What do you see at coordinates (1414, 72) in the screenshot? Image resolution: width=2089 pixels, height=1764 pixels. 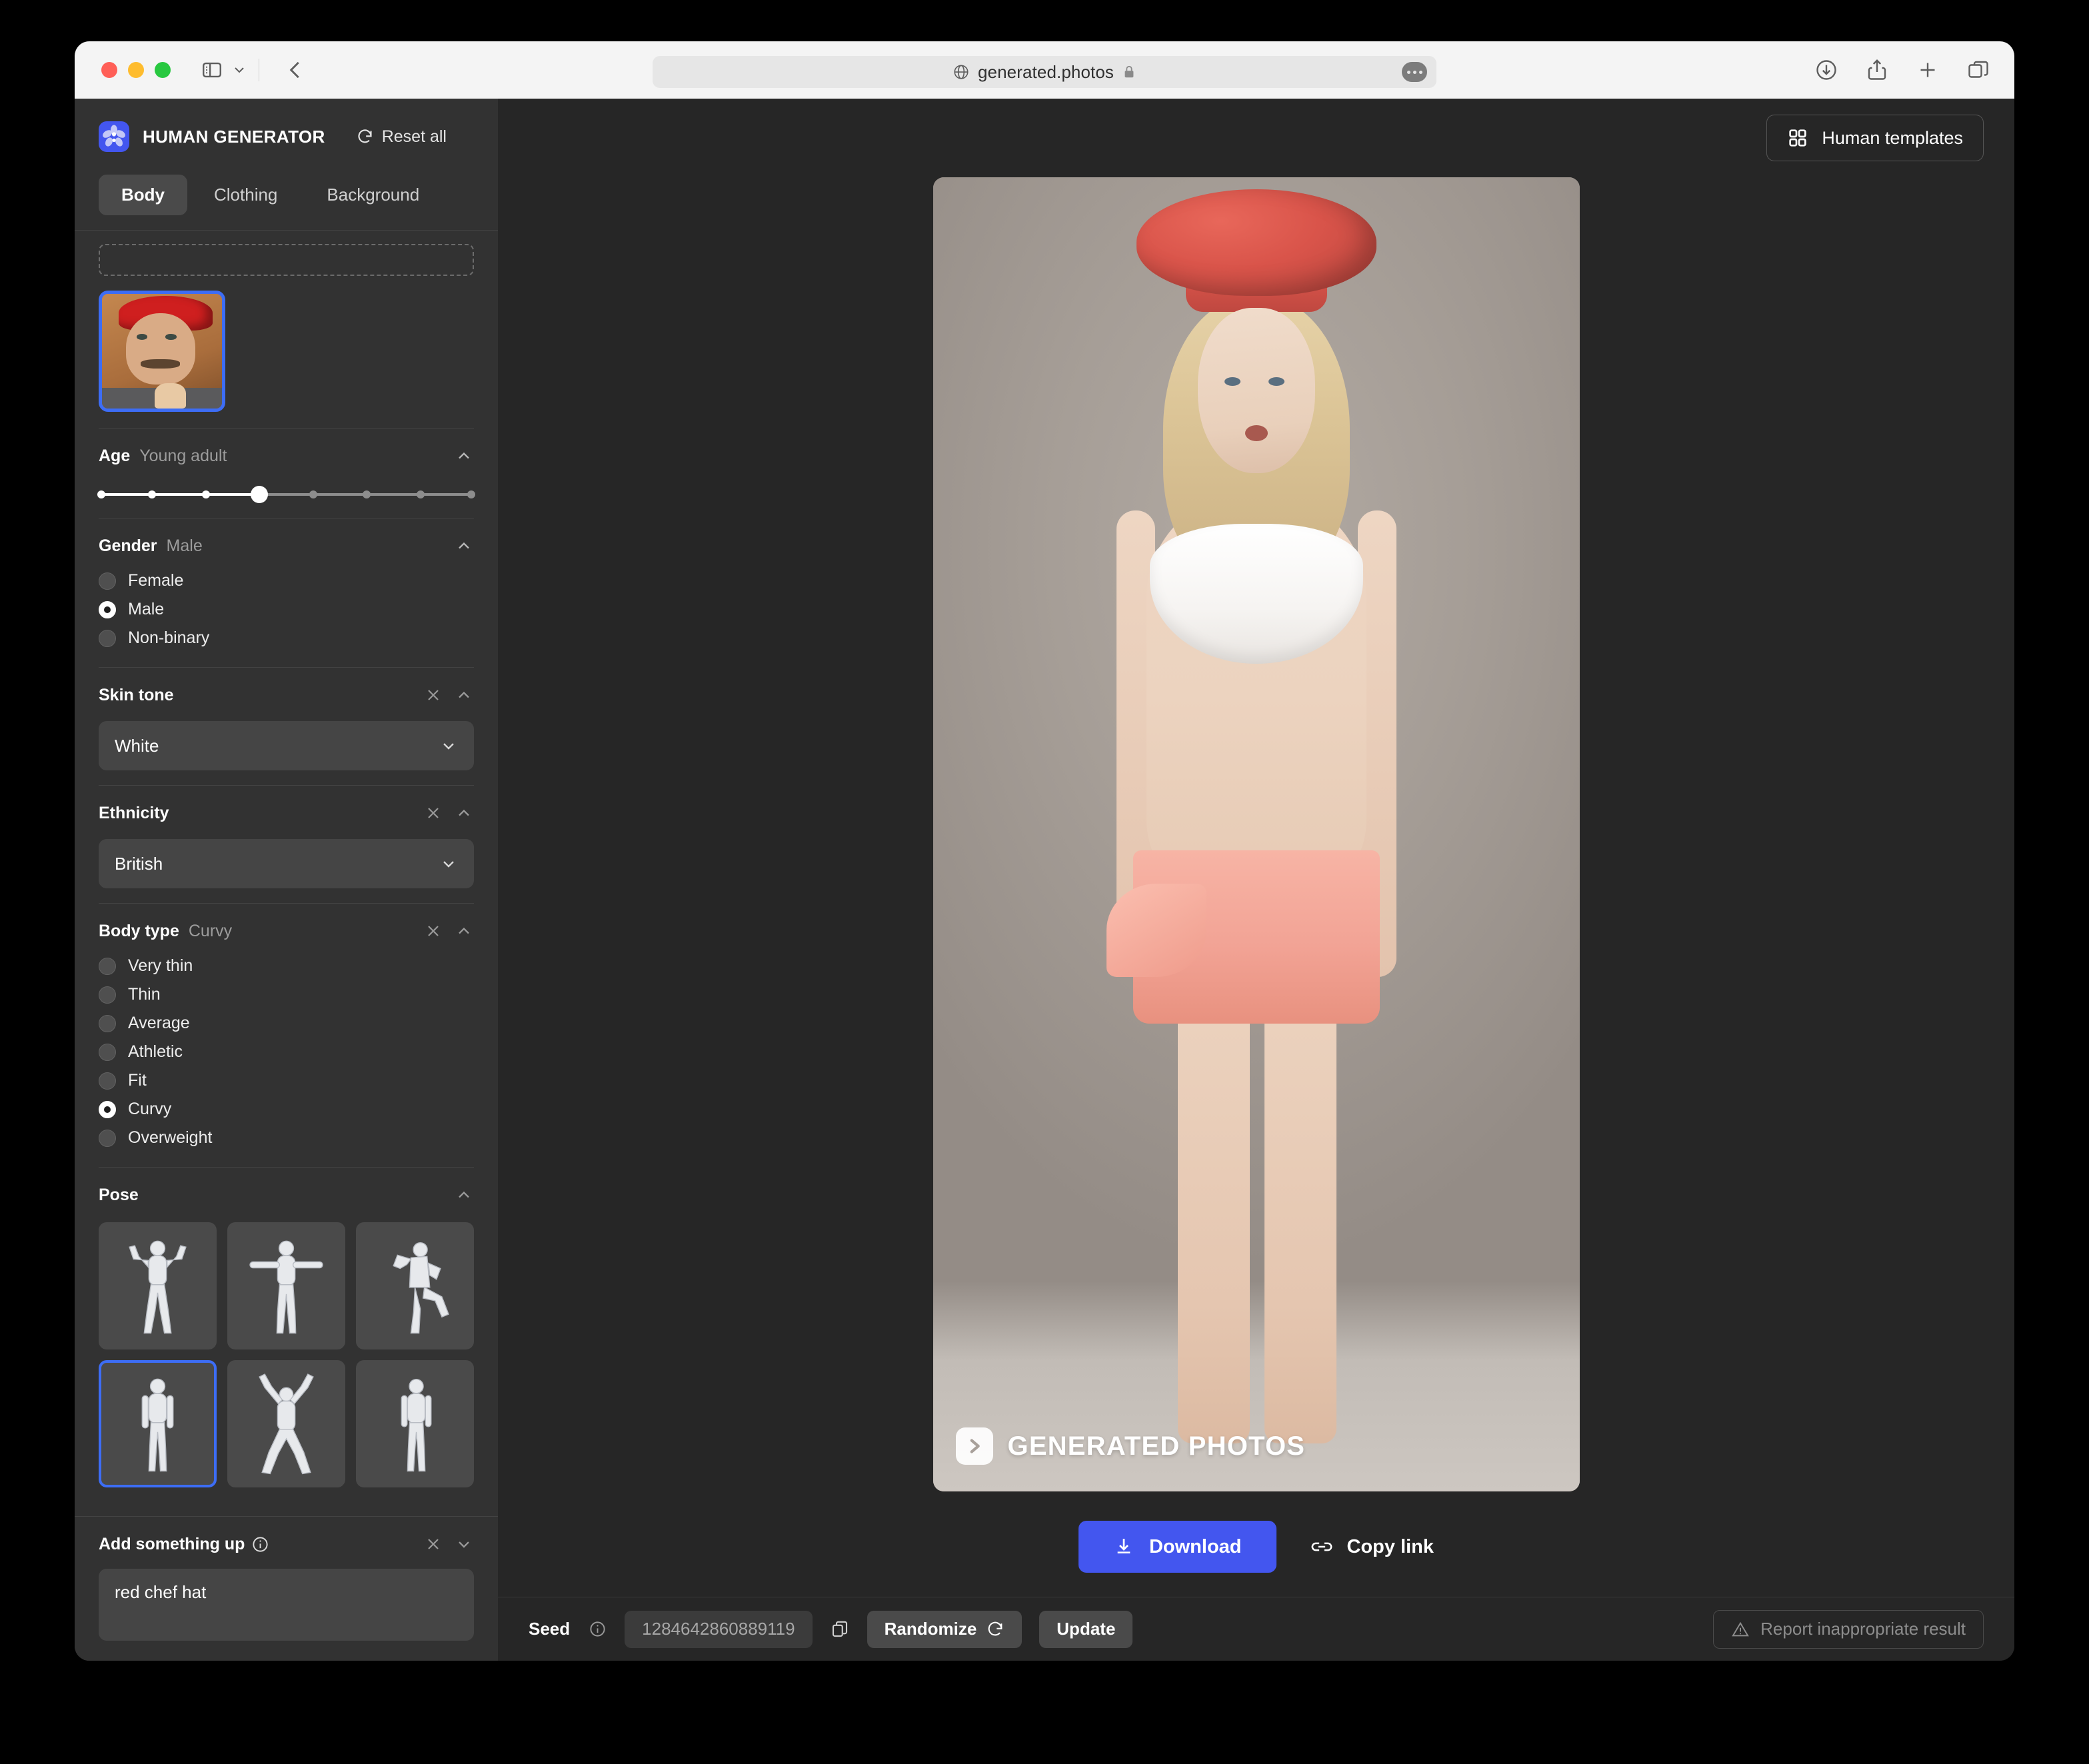 I see `more-options-icon` at bounding box center [1414, 72].